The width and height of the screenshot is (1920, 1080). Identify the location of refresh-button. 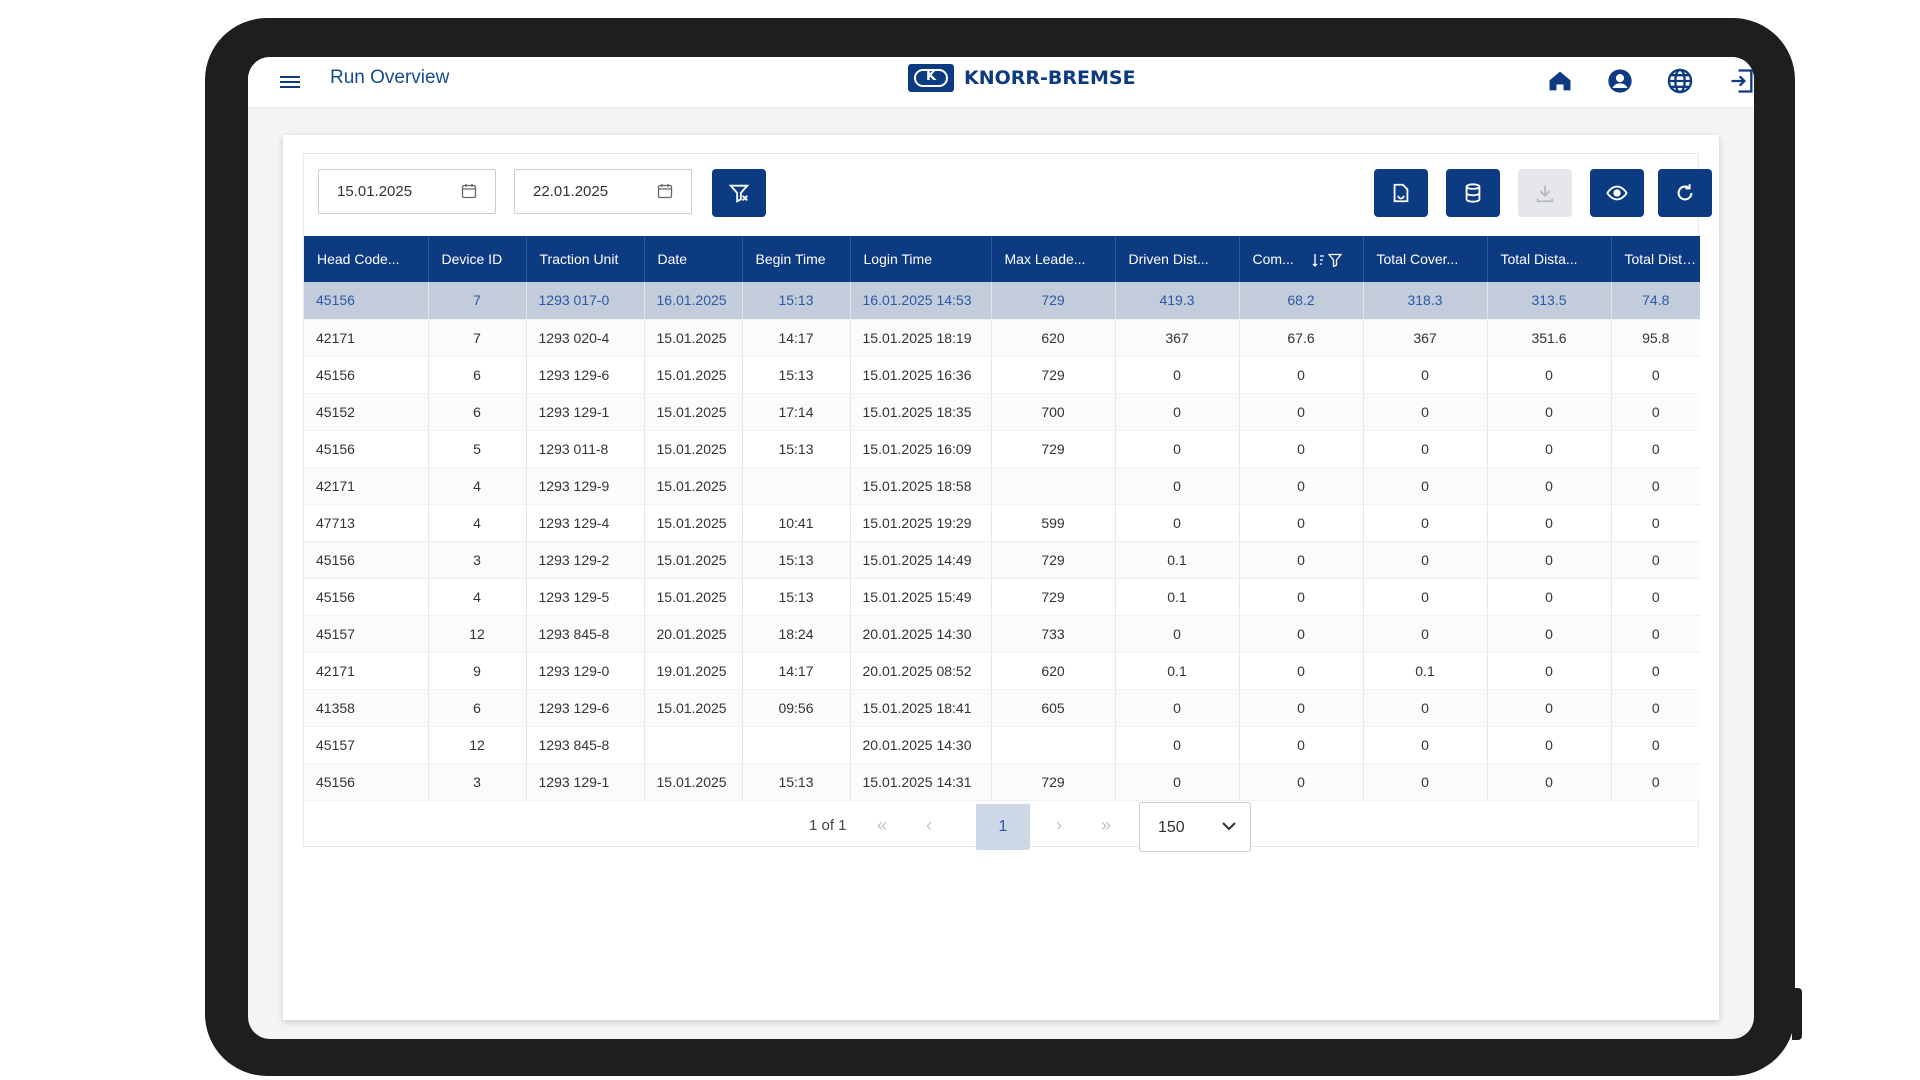
(1685, 193).